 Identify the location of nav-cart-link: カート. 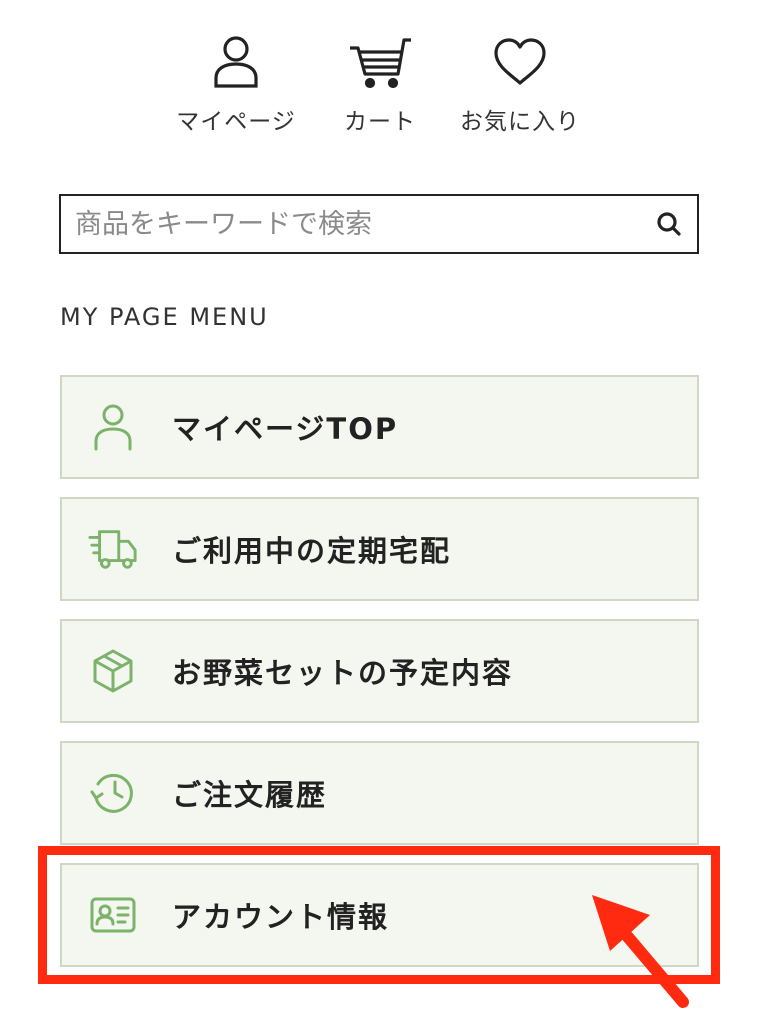
(380, 83).